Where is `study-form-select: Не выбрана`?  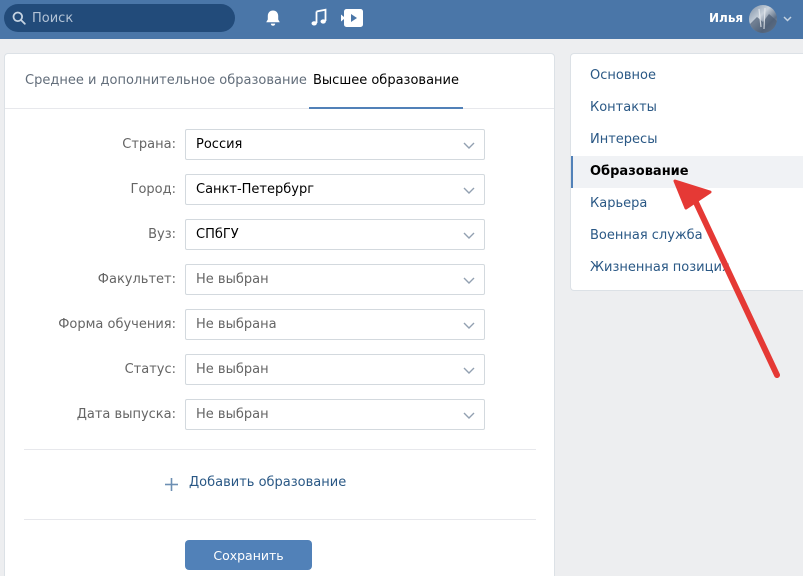 study-form-select: Не выбрана is located at coordinates (335, 324).